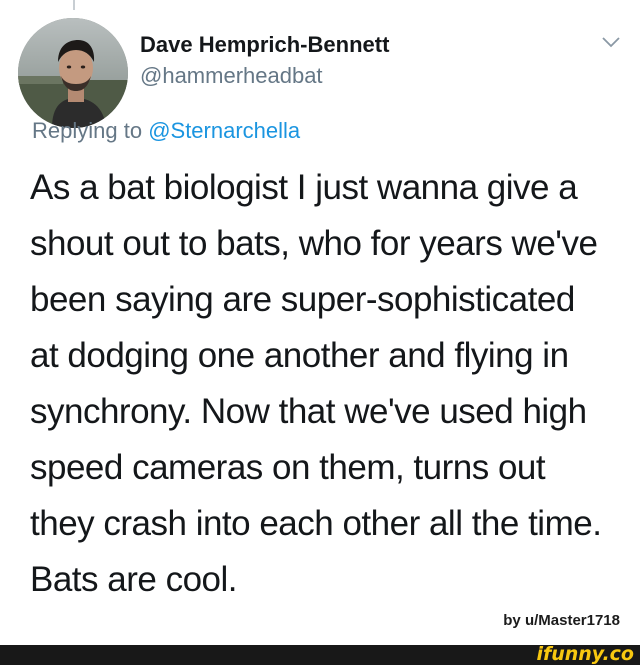  Describe the element at coordinates (320, 655) in the screenshot. I see `footer-bar: ifunny.co` at that location.